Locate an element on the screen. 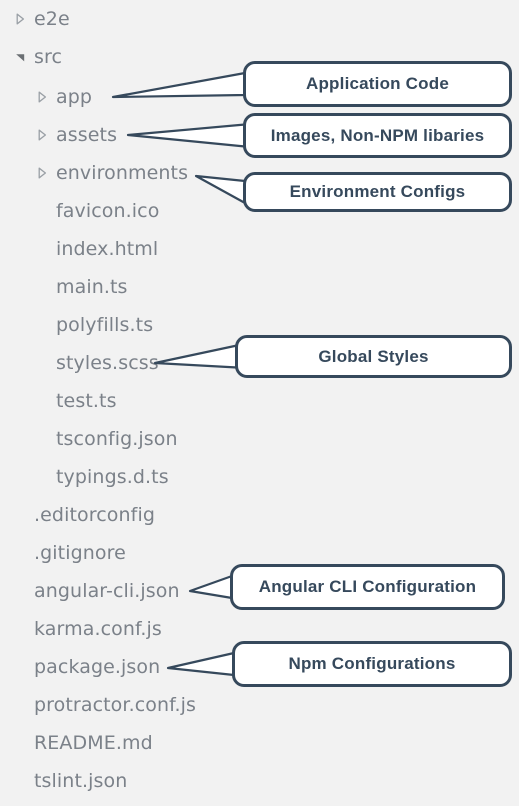 This screenshot has height=806, width=519. callout-box: Application Code is located at coordinates (377, 84).